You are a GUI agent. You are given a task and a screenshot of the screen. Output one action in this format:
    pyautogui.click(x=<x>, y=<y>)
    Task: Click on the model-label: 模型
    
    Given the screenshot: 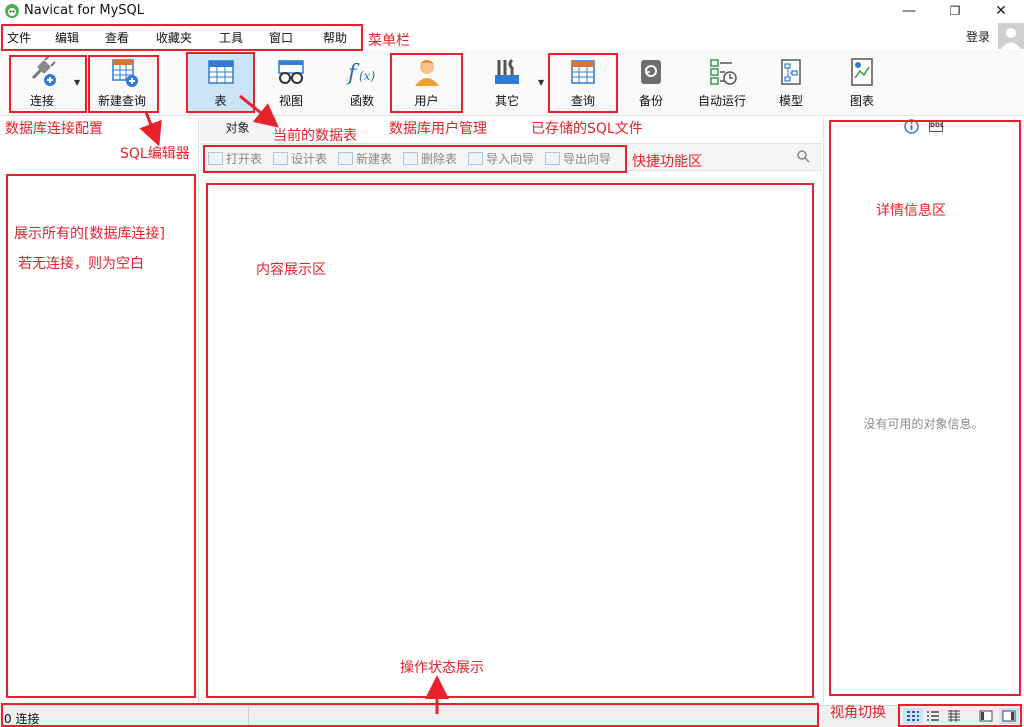 What is the action you would take?
    pyautogui.click(x=790, y=101)
    